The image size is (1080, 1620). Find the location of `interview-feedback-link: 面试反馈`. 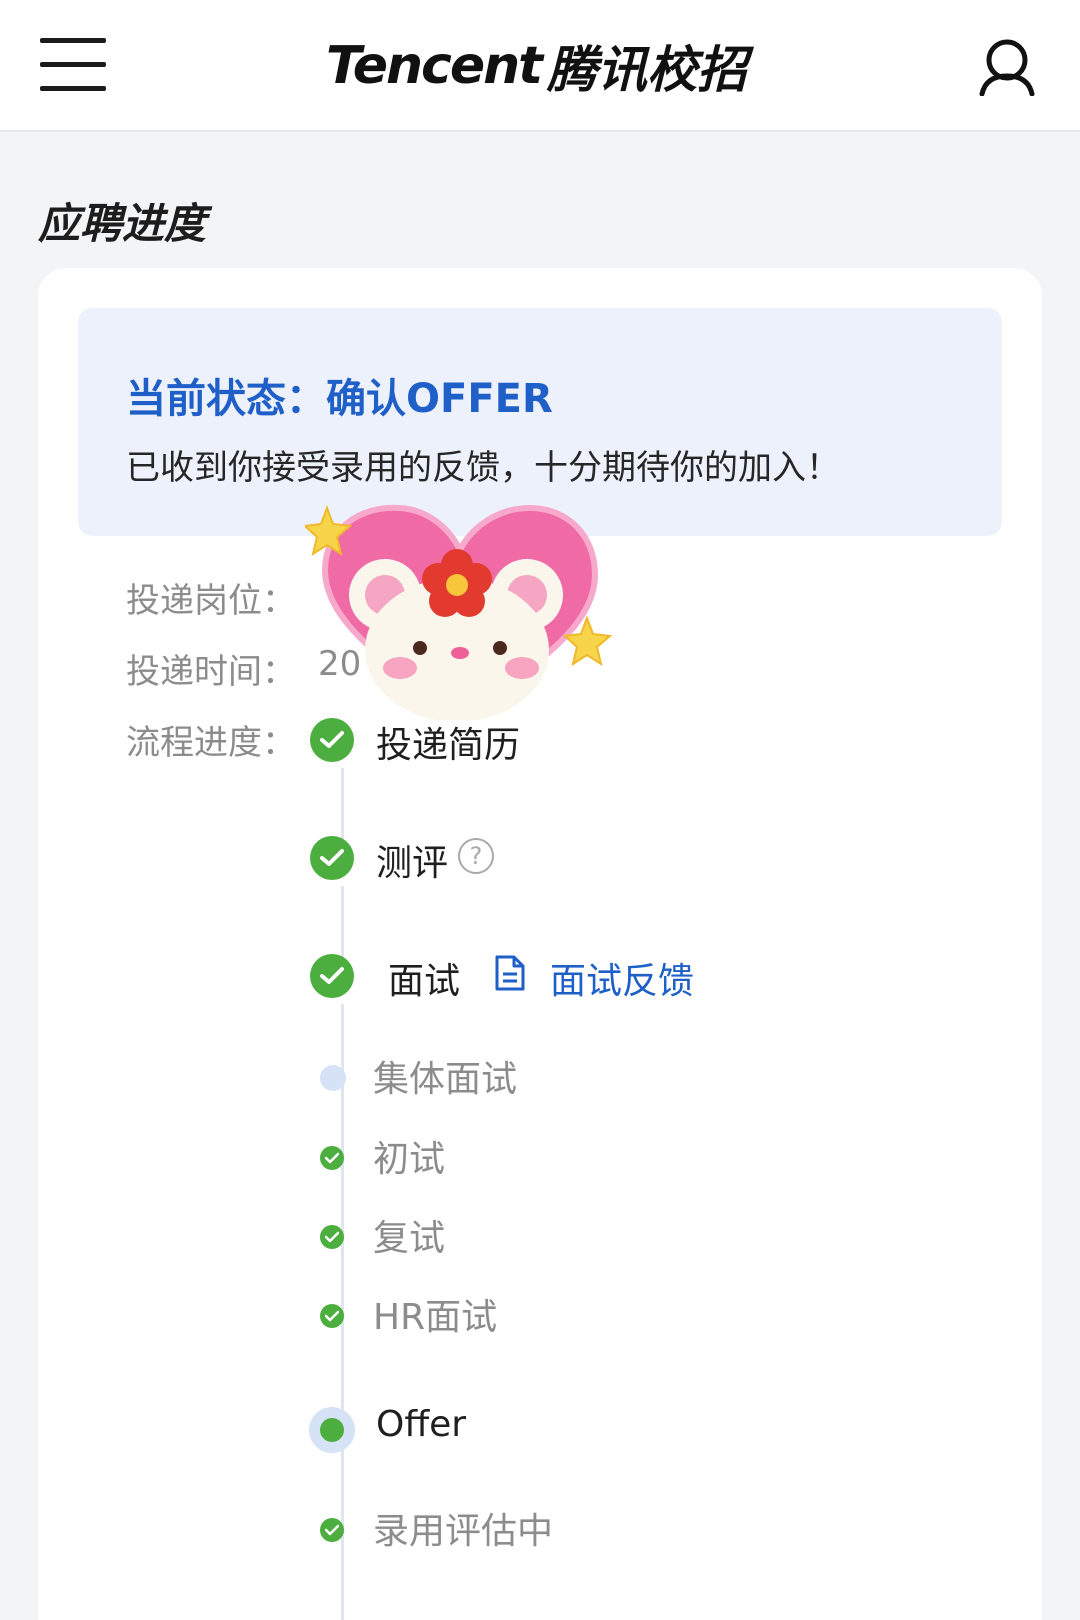

interview-feedback-link: 面试反馈 is located at coordinates (622, 978).